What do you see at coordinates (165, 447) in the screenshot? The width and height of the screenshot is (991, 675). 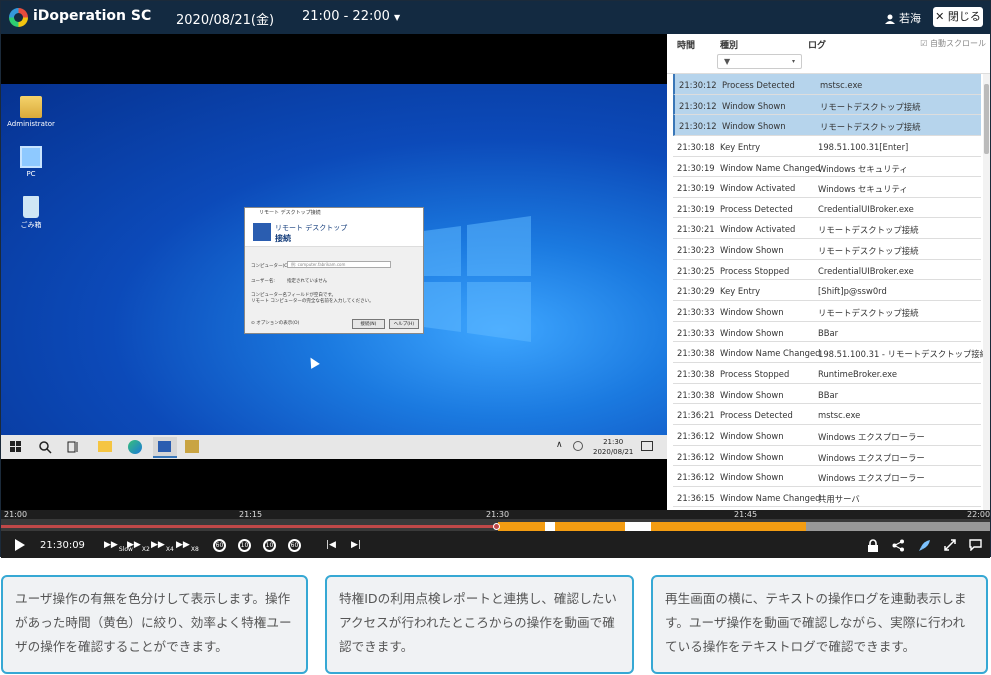 I see `remote-desktop-task-icon` at bounding box center [165, 447].